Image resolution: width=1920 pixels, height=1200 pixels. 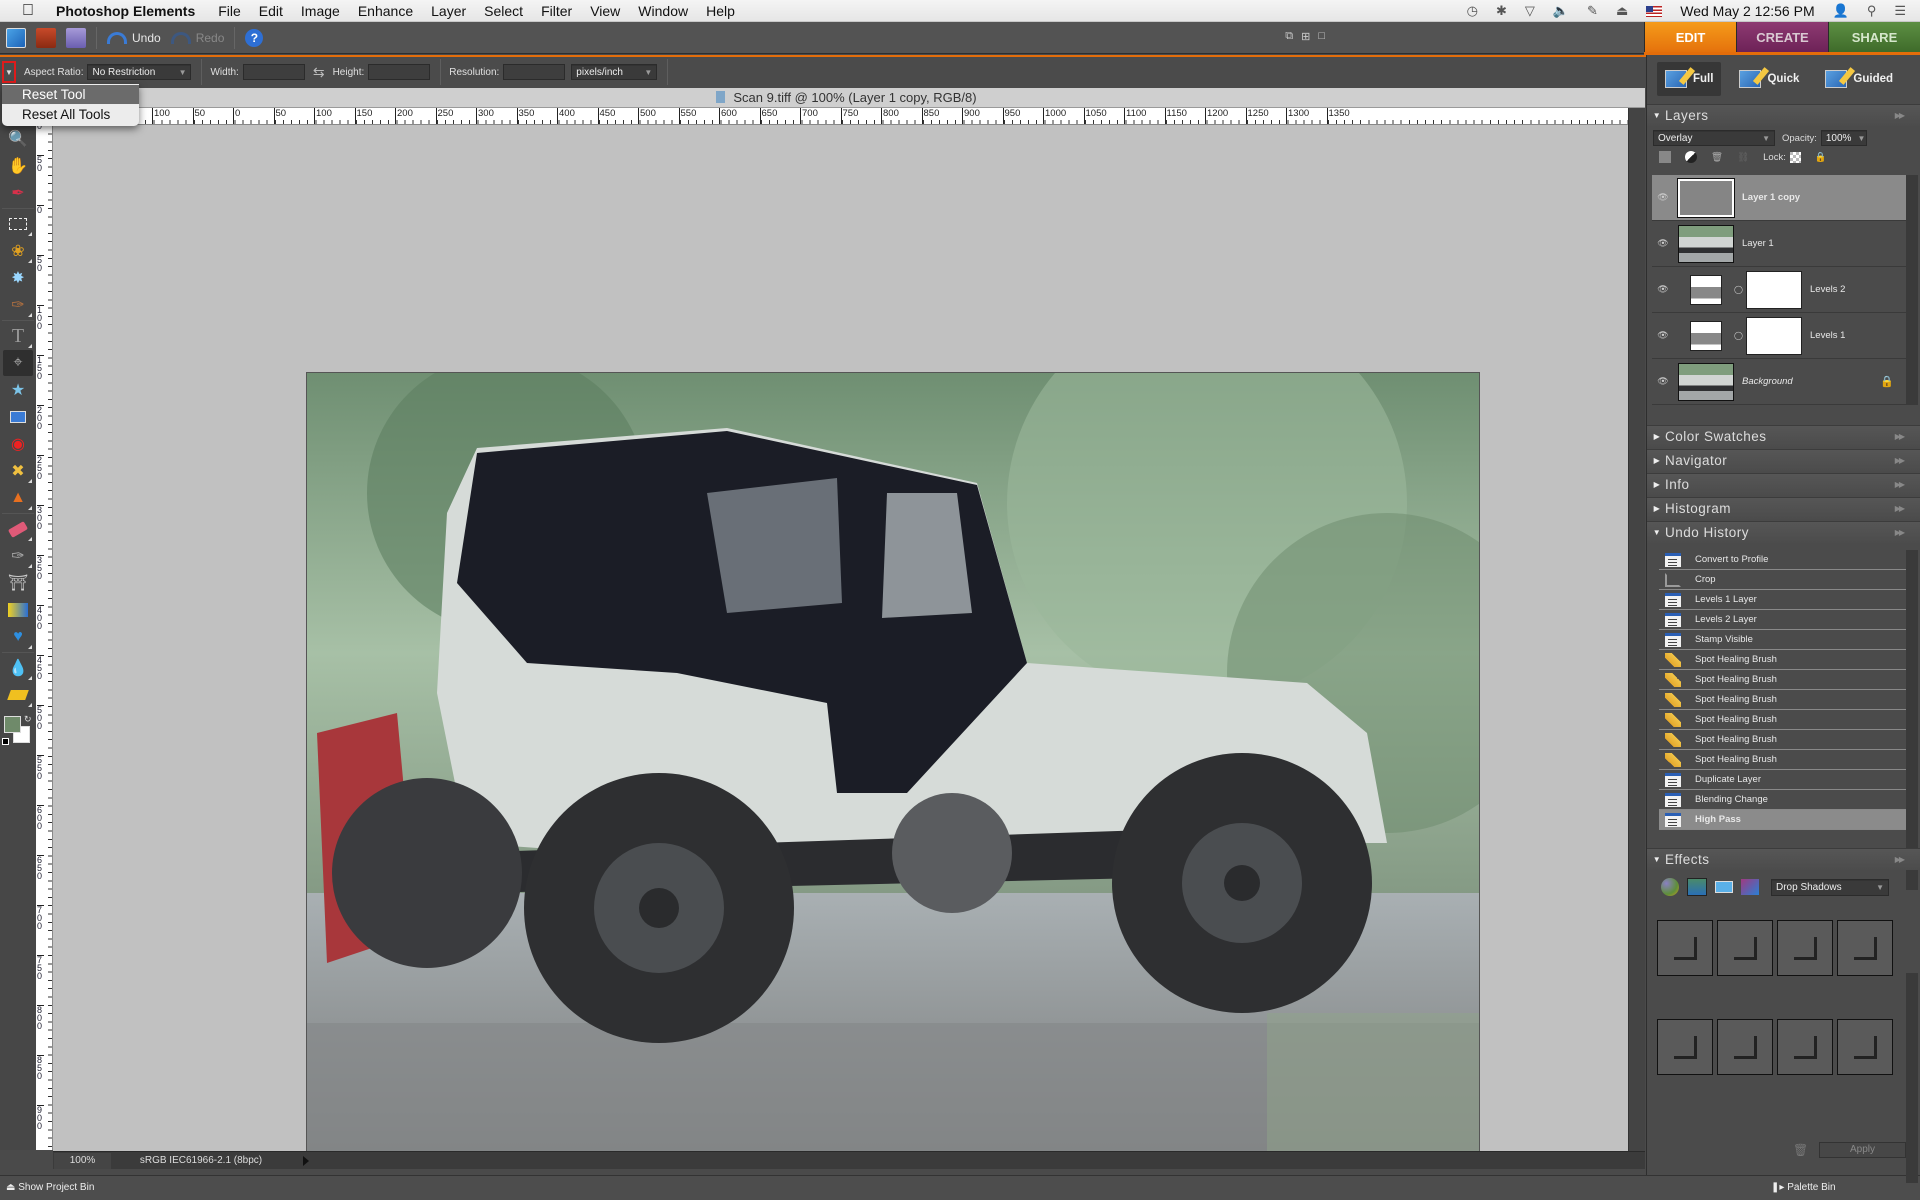 I want to click on menu-item-reset-tool: Reset Tool, so click(x=70, y=94).